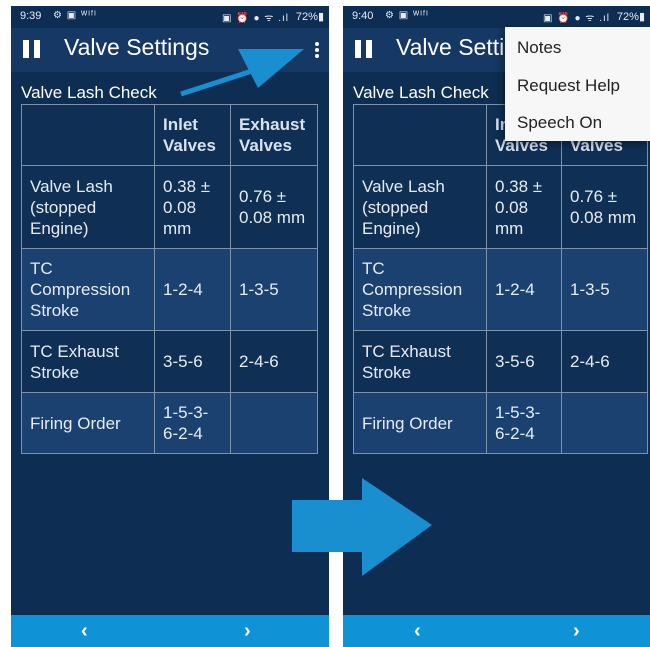 The width and height of the screenshot is (650, 647). I want to click on transition-arrow-icon, so click(362, 527).